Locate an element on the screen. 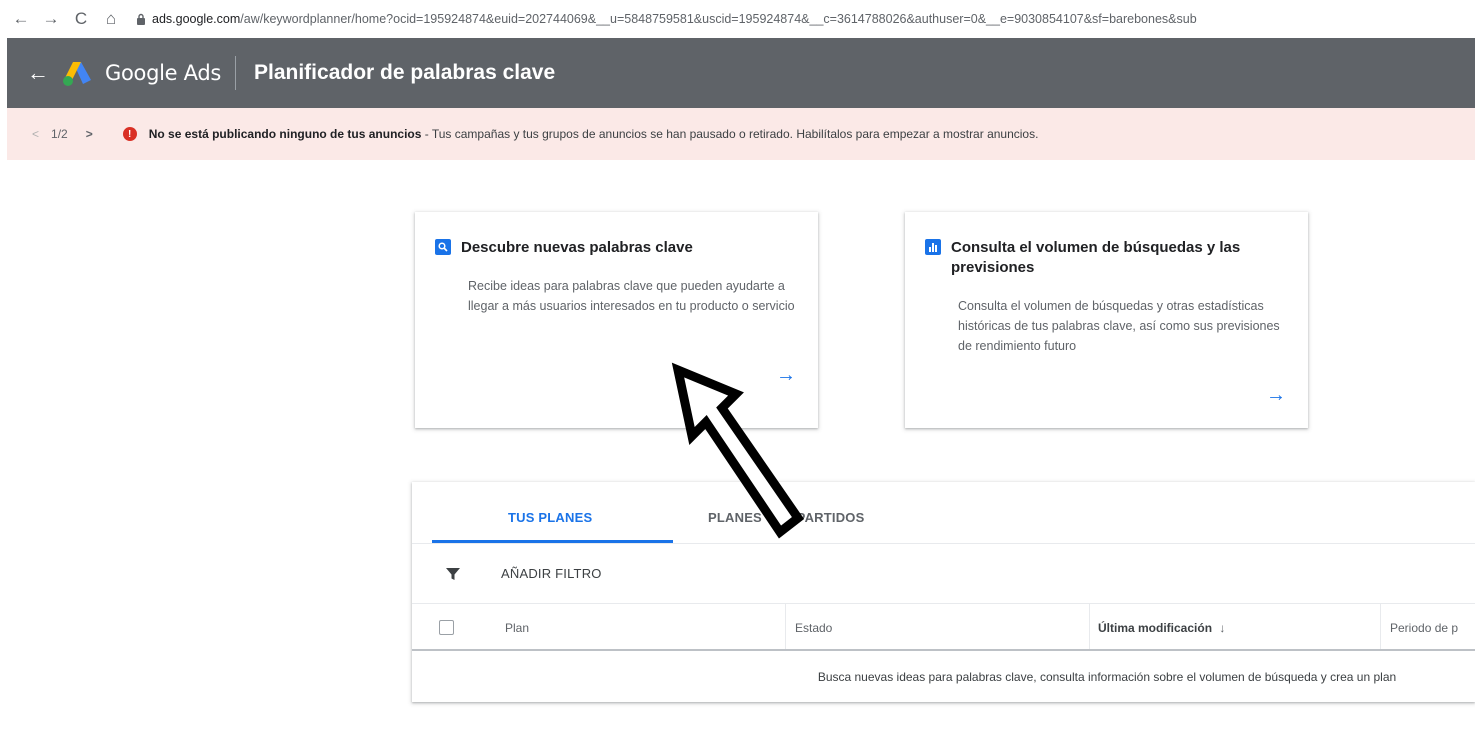 The height and width of the screenshot is (737, 1475). sort-down-icon: ↓ is located at coordinates (1222, 628).